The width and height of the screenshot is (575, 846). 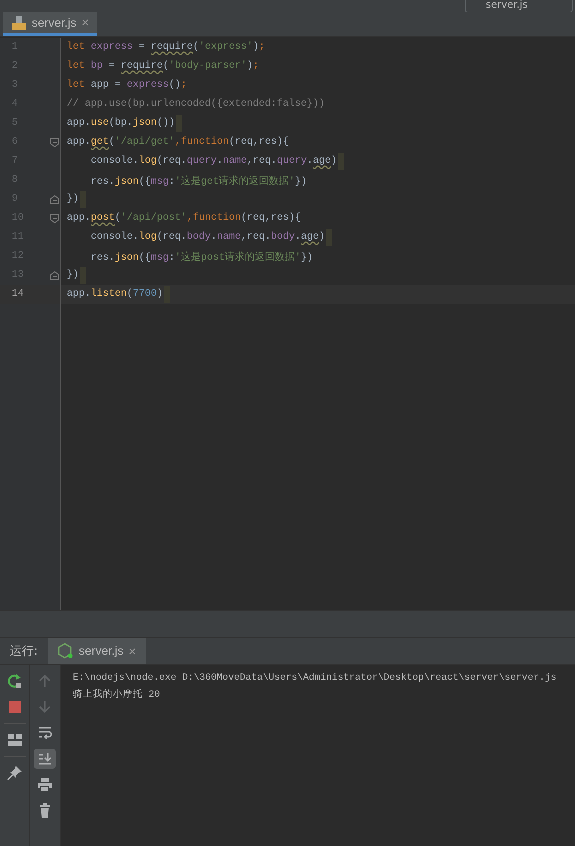 What do you see at coordinates (117, 695) in the screenshot?
I see `console-output-line: 骑上我的小摩托 20` at bounding box center [117, 695].